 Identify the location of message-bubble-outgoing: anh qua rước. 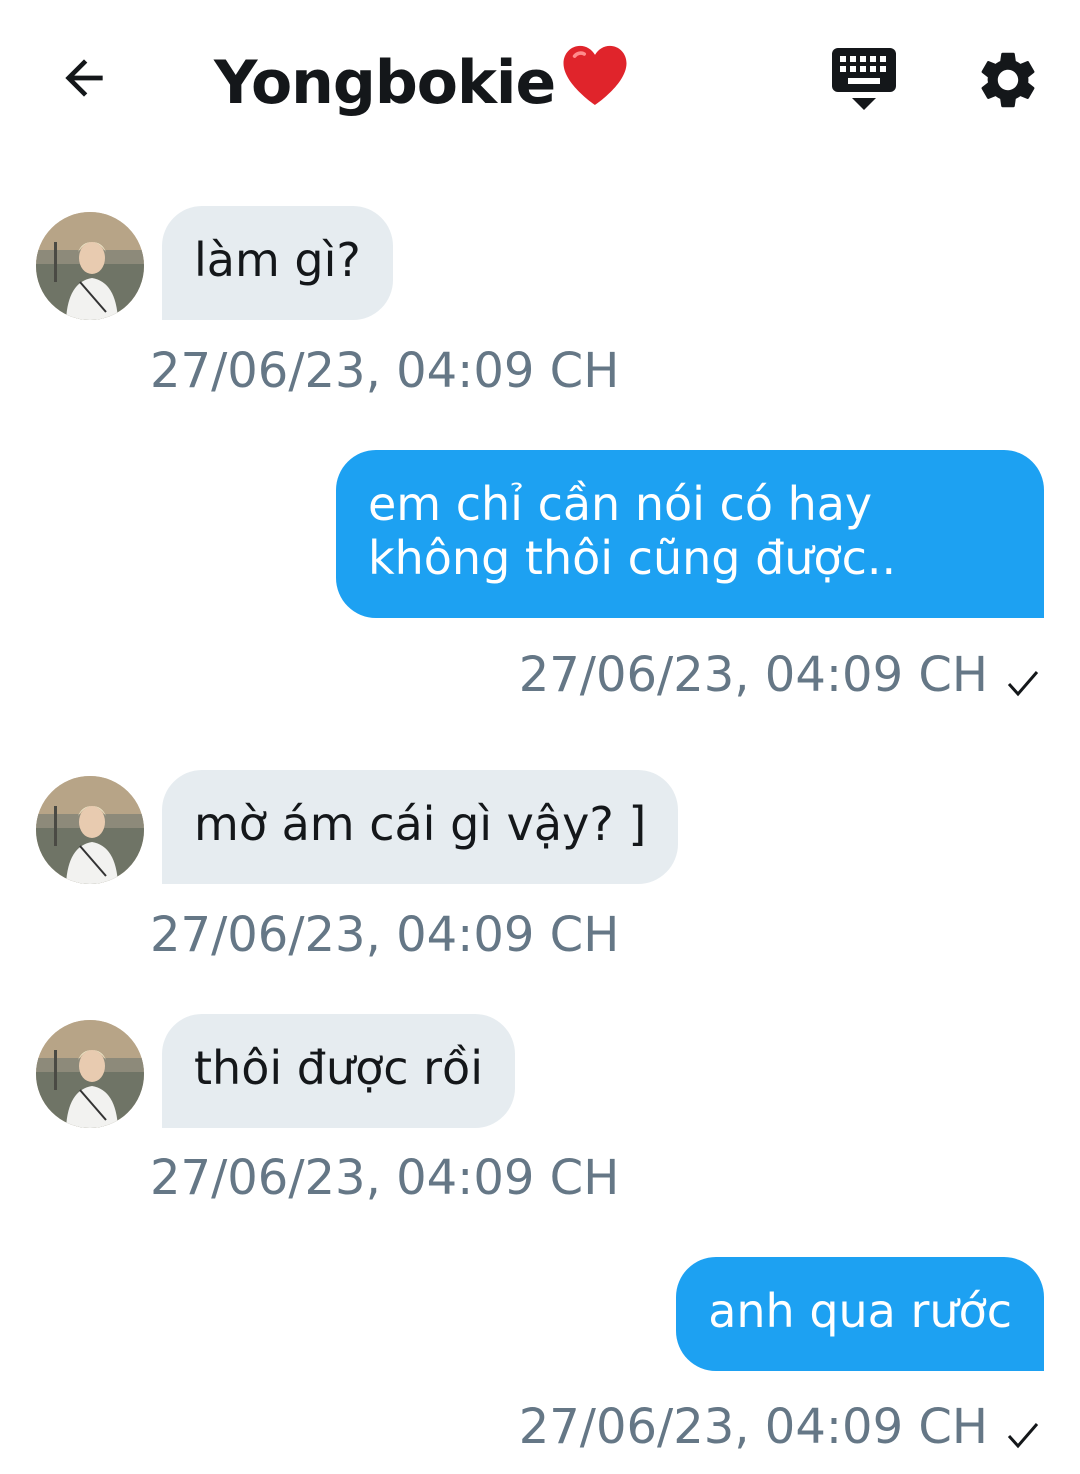
(860, 1314).